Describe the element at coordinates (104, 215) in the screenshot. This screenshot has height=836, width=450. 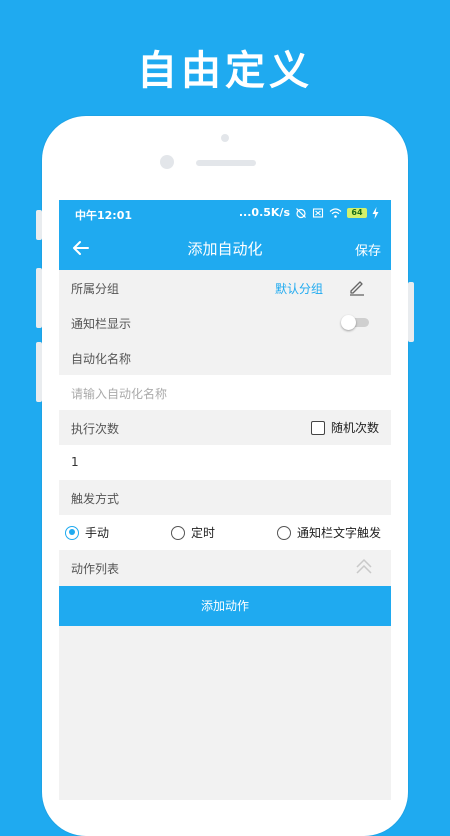
I see `status-time: 中午12:01` at that location.